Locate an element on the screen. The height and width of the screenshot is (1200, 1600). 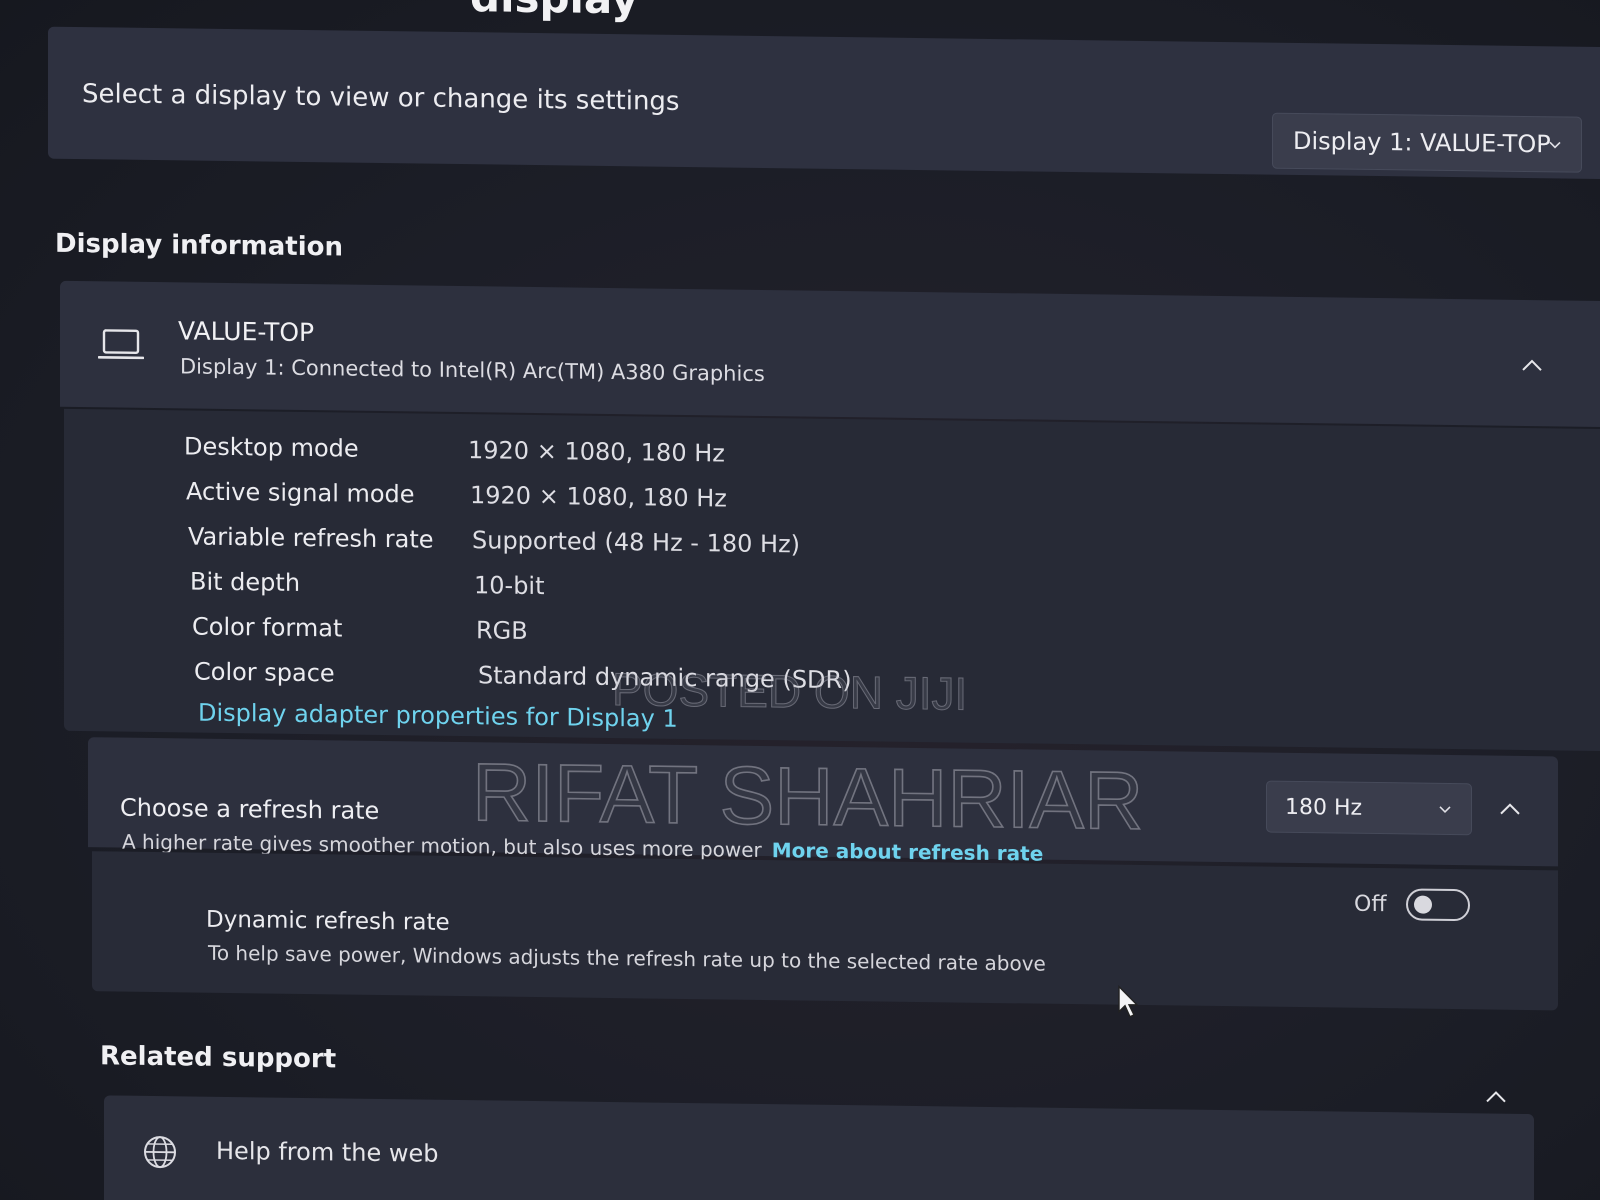
dynamic-refresh-state: Off is located at coordinates (1370, 904).